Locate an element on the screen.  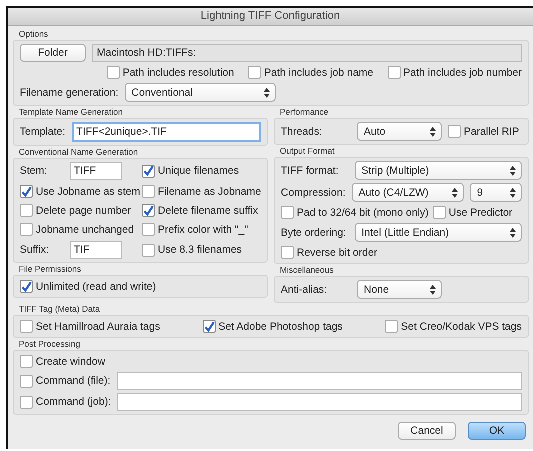
checkbox: Reverse bit order is located at coordinates (401, 252).